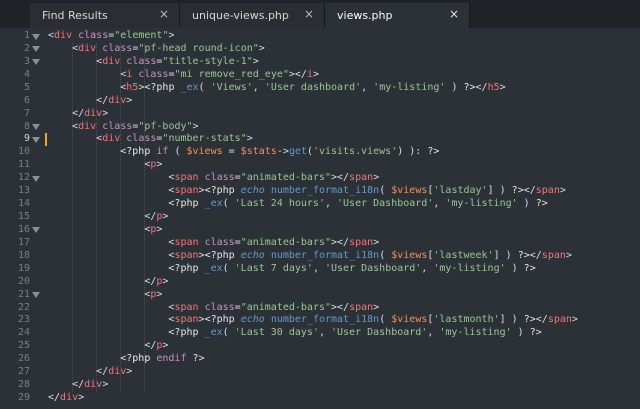 Image resolution: width=640 pixels, height=409 pixels. Describe the element at coordinates (397, 15) in the screenshot. I see `tab-views-php: views.php ×` at that location.